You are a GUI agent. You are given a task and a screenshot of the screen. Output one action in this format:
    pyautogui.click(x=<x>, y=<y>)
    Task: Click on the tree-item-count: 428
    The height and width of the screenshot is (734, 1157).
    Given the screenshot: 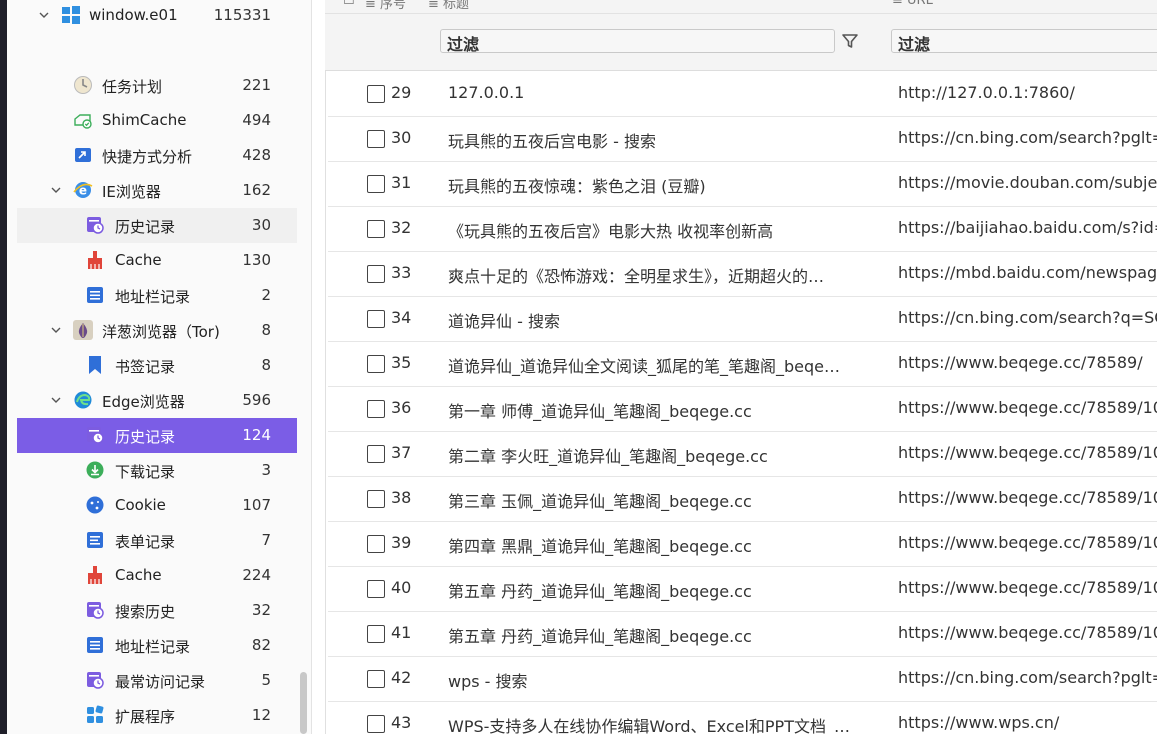 What is the action you would take?
    pyautogui.click(x=256, y=155)
    